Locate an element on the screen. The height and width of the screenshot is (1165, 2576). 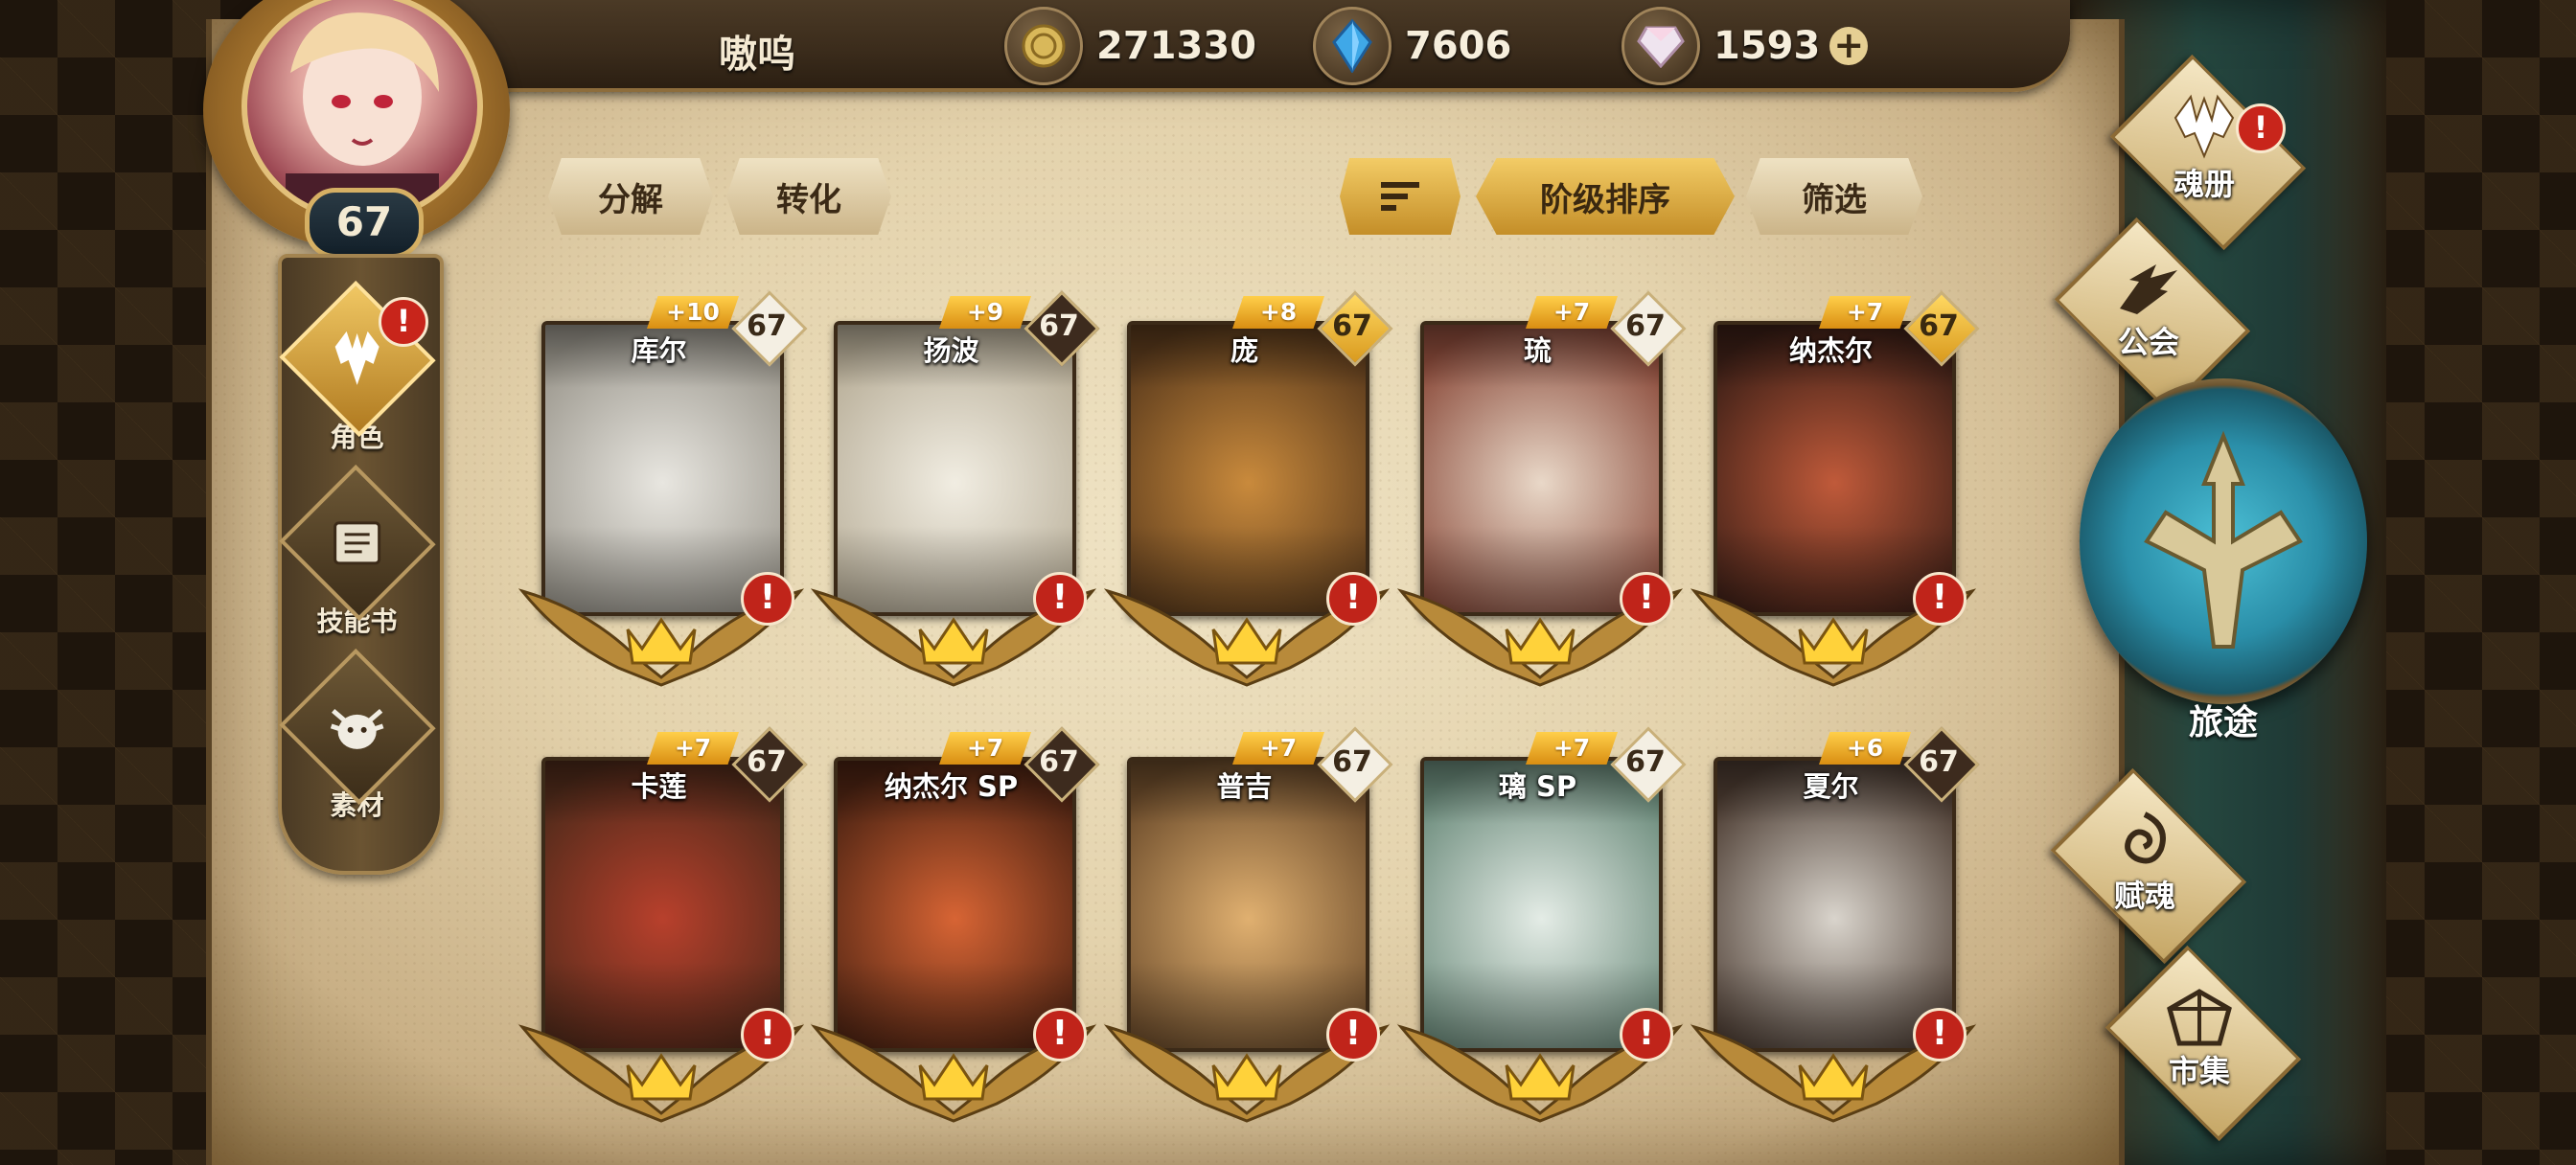
sort-icon is located at coordinates (1400, 196).